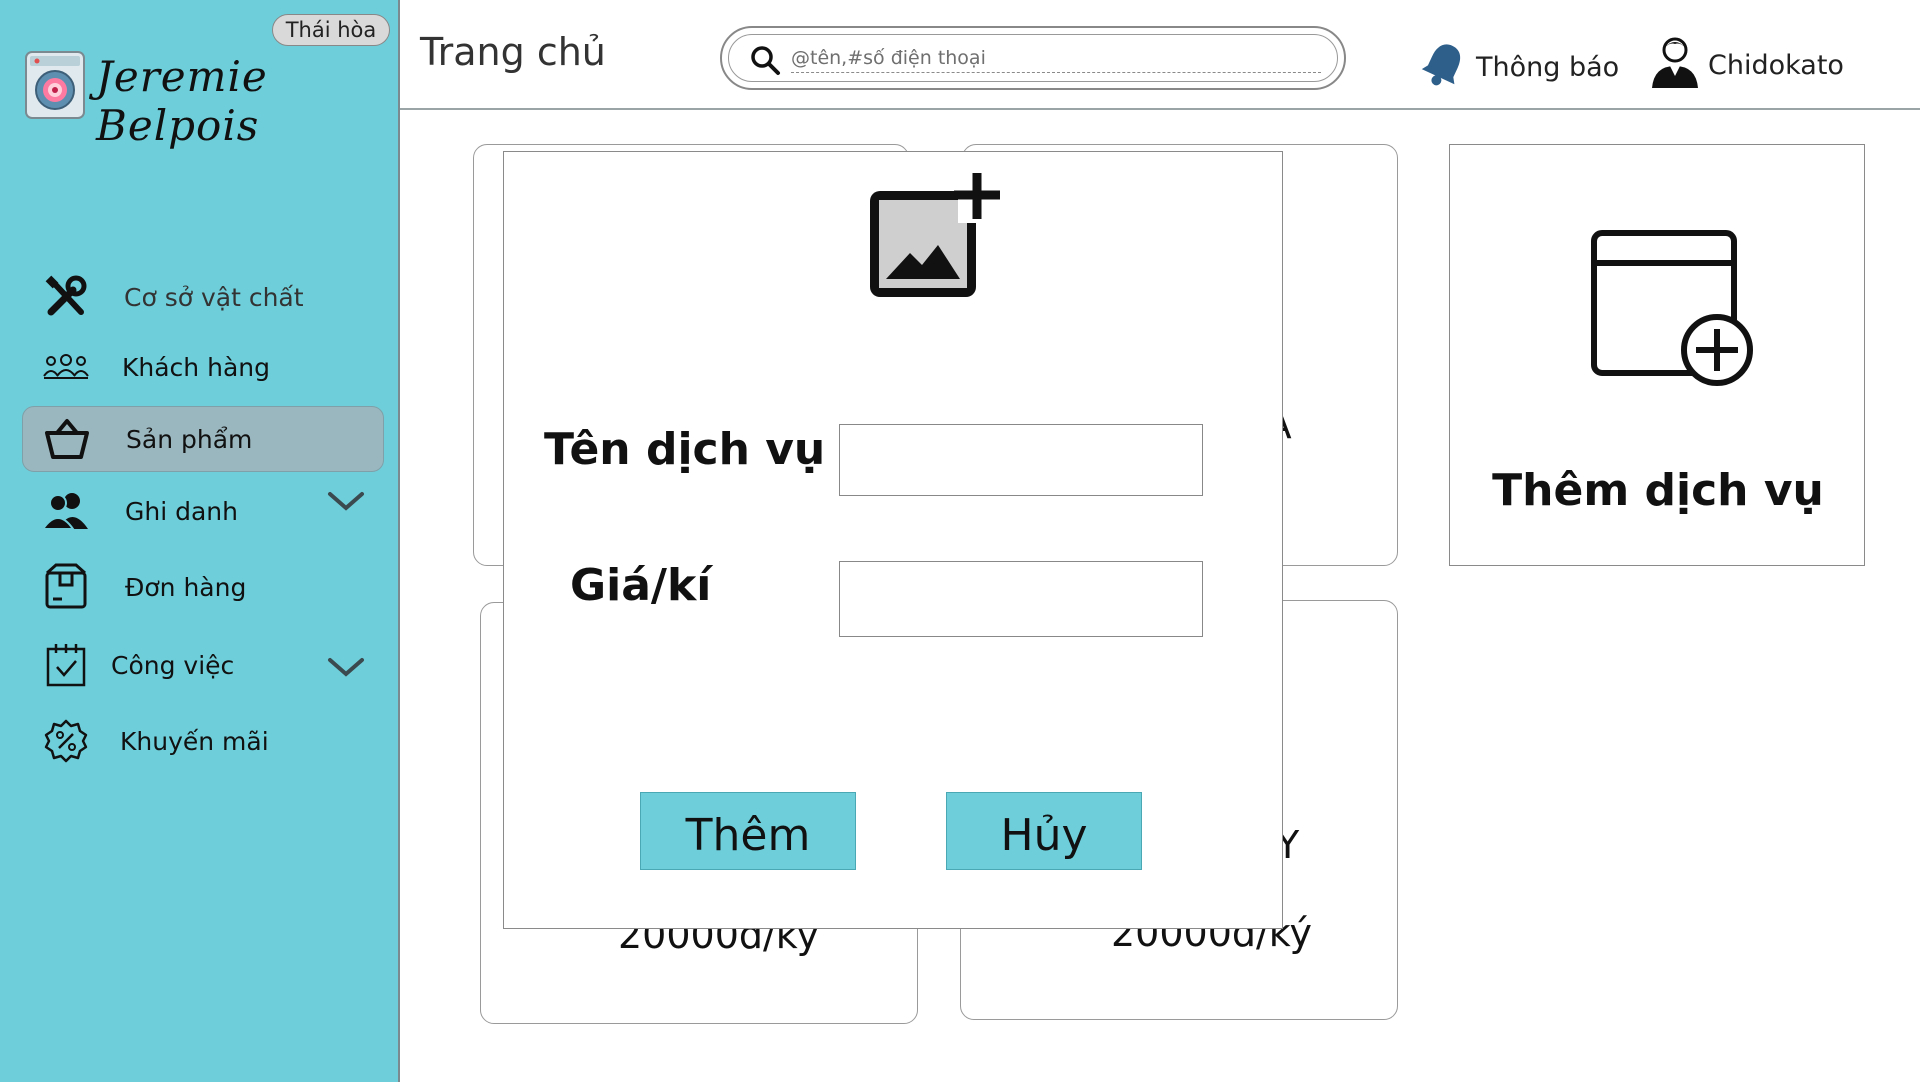  What do you see at coordinates (189, 439) in the screenshot?
I see `sidebar-item-label: Sản phẩm` at bounding box center [189, 439].